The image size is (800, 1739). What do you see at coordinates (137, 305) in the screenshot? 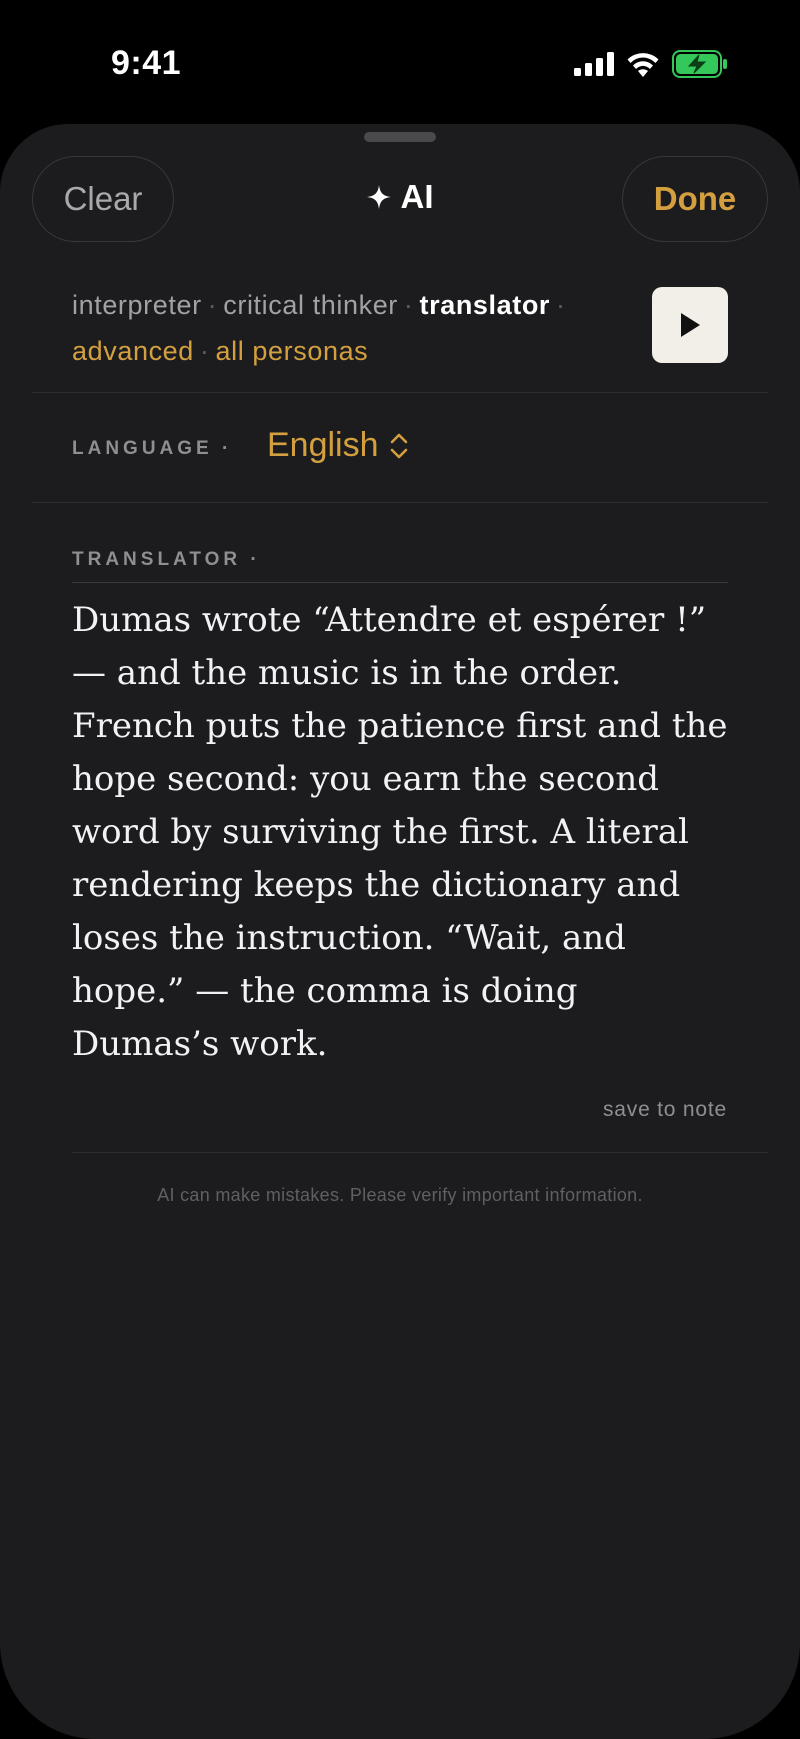
I see `persona-interpreter: interpreter` at bounding box center [137, 305].